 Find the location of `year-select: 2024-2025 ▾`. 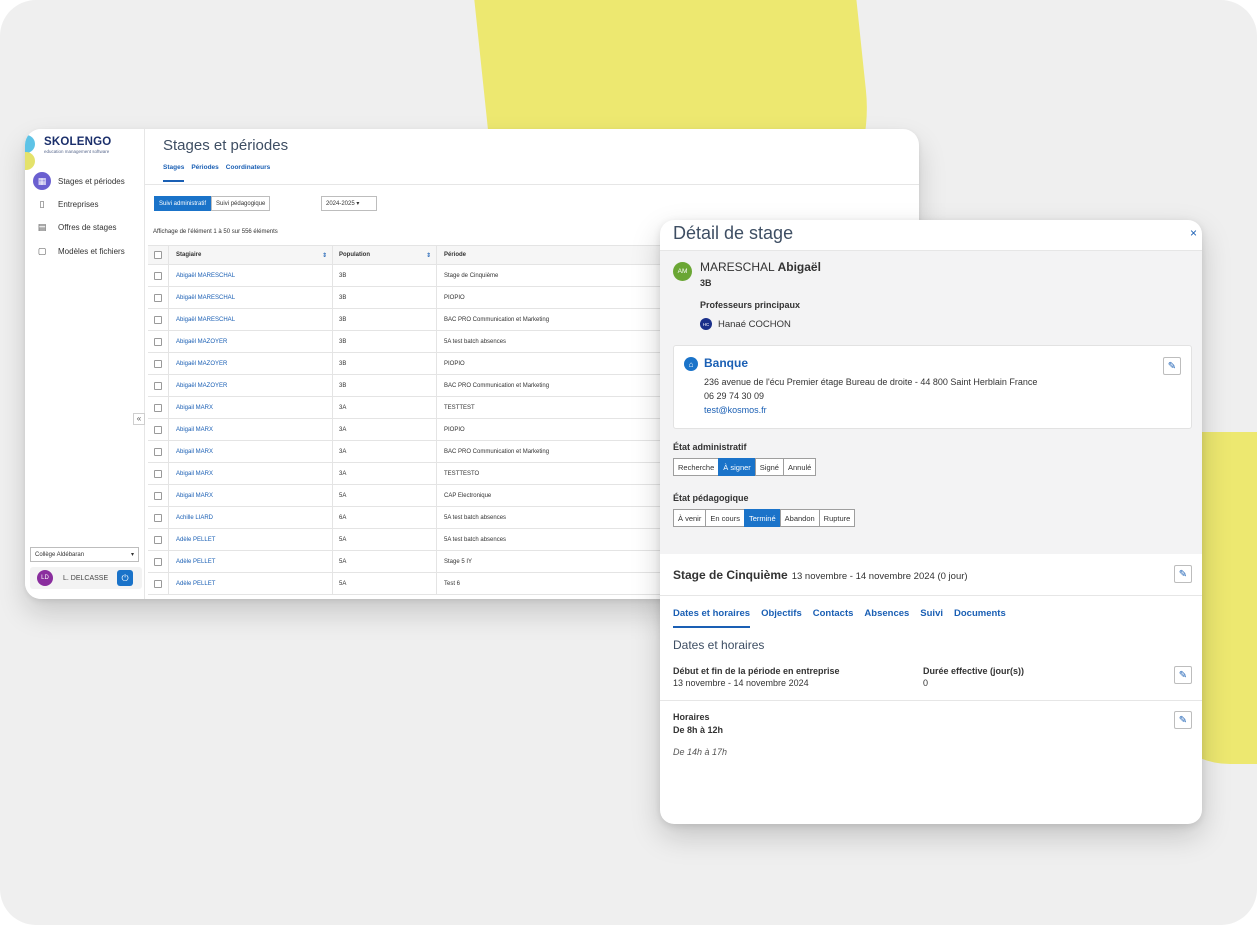

year-select: 2024-2025 ▾ is located at coordinates (349, 203).